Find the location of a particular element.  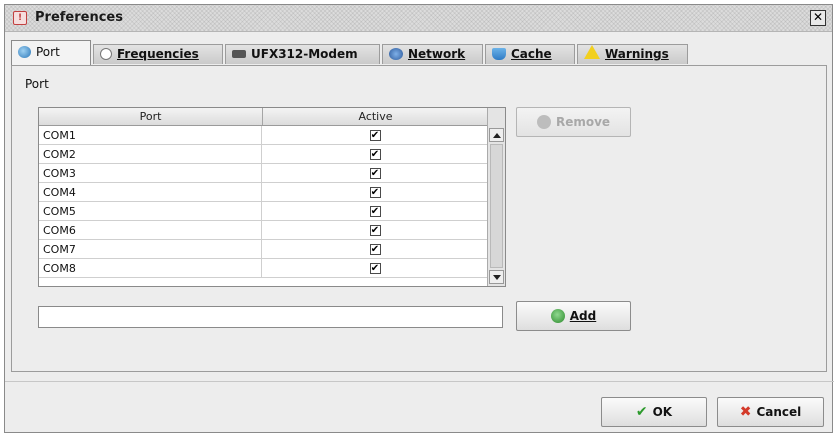

tab-label: Port is located at coordinates (48, 52).